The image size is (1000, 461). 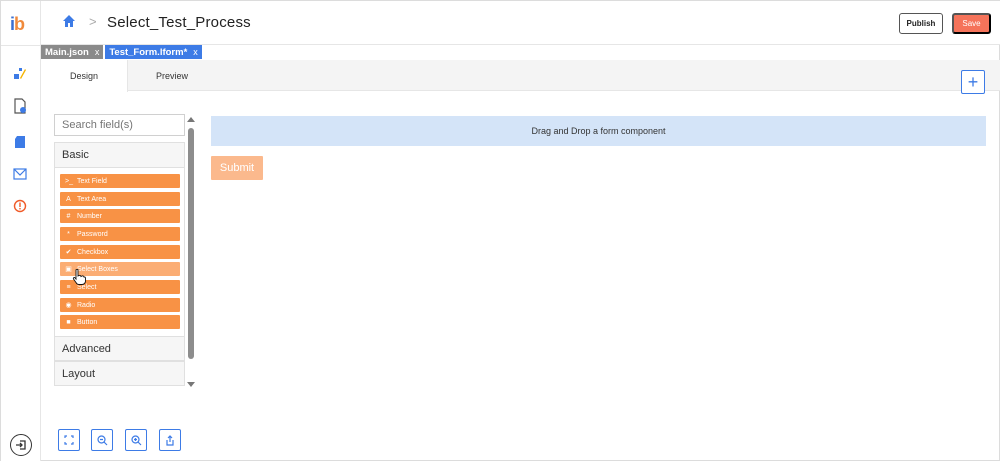 I want to click on hash-icon: #, so click(x=68, y=216).